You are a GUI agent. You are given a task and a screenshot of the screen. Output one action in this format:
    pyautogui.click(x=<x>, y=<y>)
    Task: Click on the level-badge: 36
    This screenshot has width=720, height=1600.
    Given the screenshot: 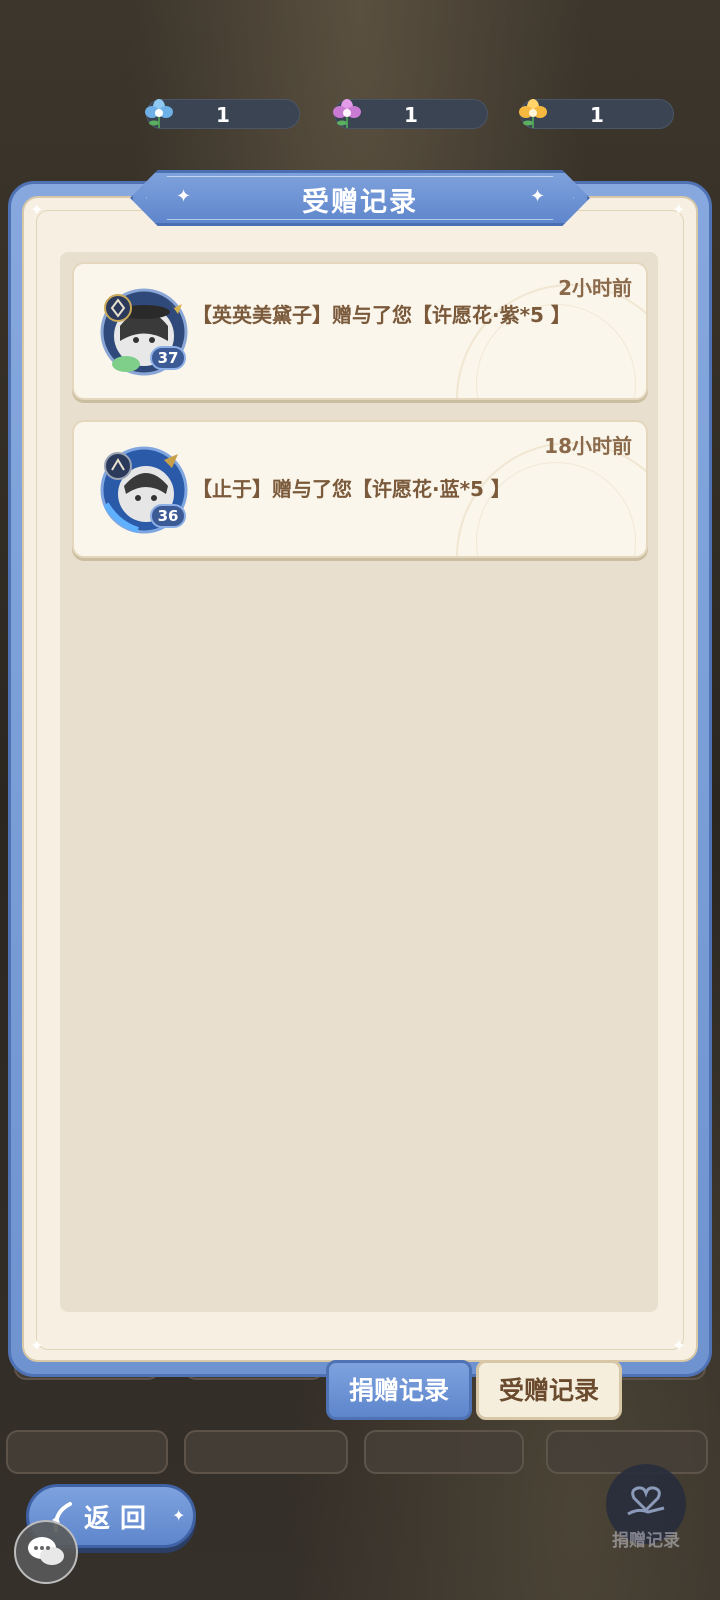 What is the action you would take?
    pyautogui.click(x=168, y=516)
    